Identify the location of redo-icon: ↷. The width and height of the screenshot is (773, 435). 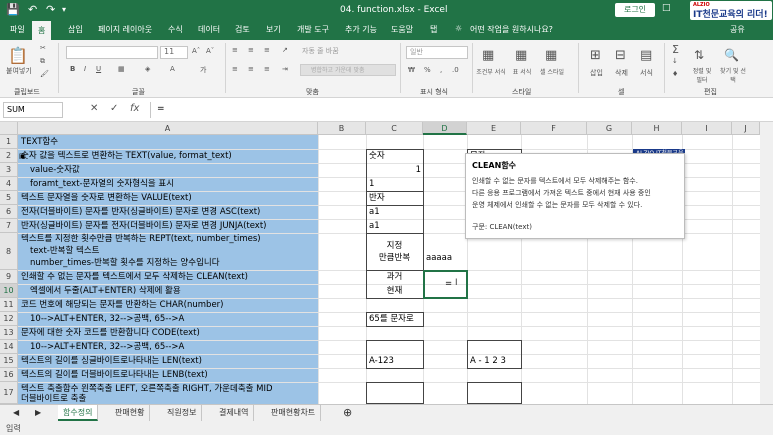
(50, 9).